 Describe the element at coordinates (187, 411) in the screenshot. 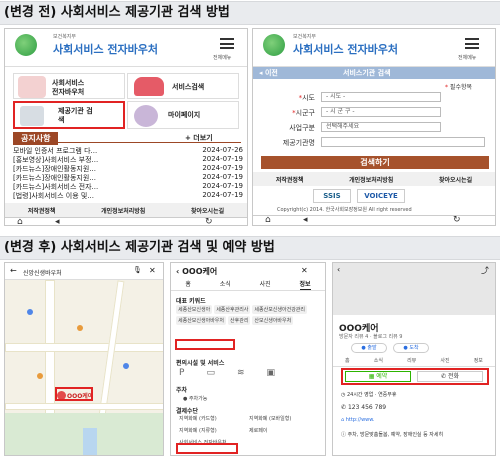

I see `payment-heading: 결제수단` at that location.